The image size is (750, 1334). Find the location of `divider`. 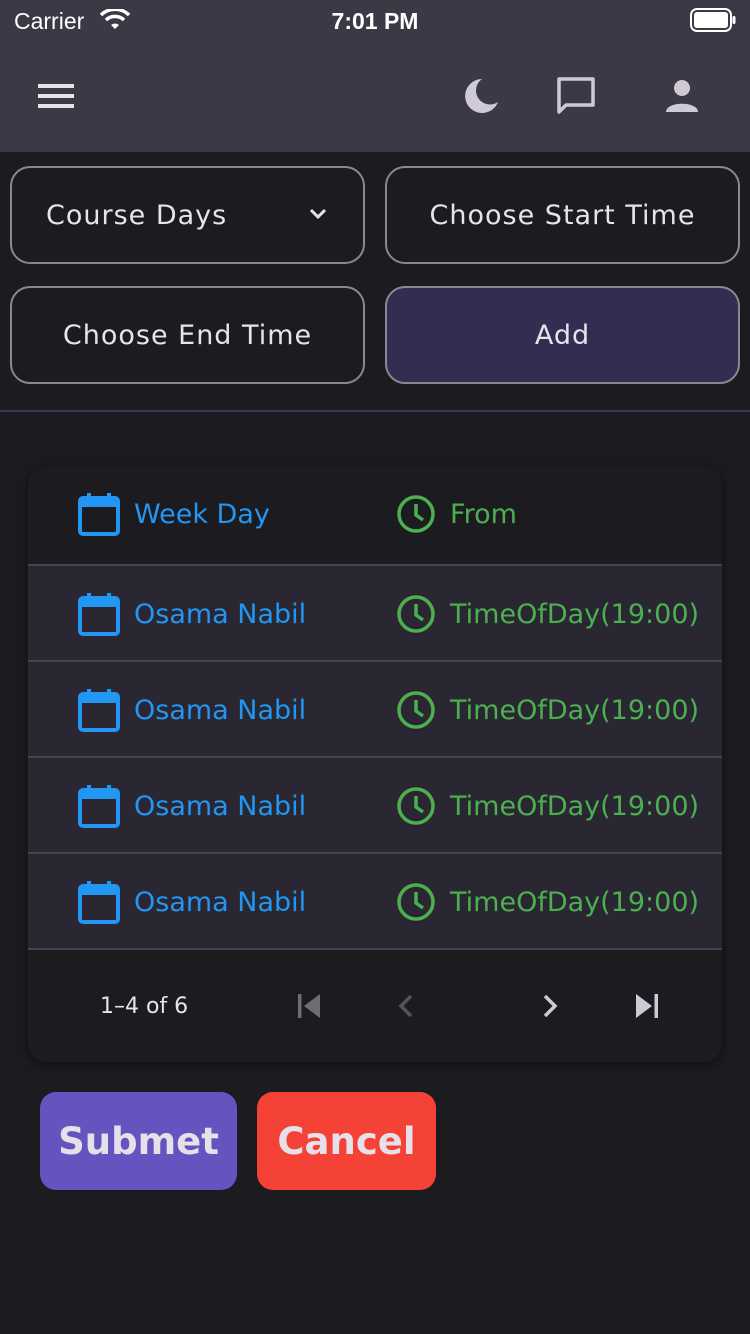

divider is located at coordinates (375, 411).